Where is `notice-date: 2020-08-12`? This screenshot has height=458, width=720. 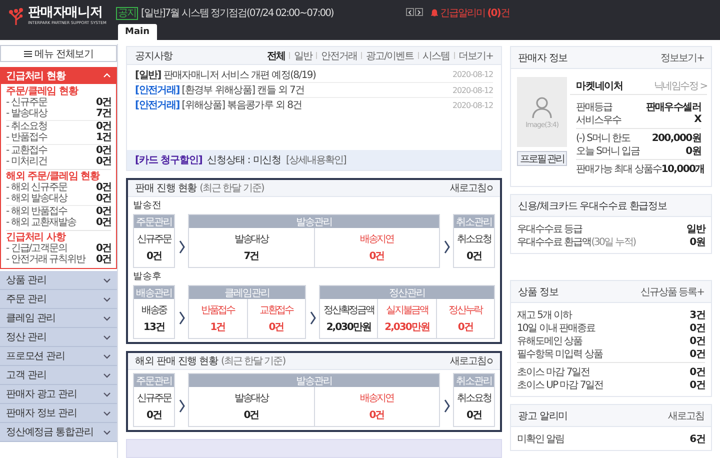 notice-date: 2020-08-12 is located at coordinates (472, 74).